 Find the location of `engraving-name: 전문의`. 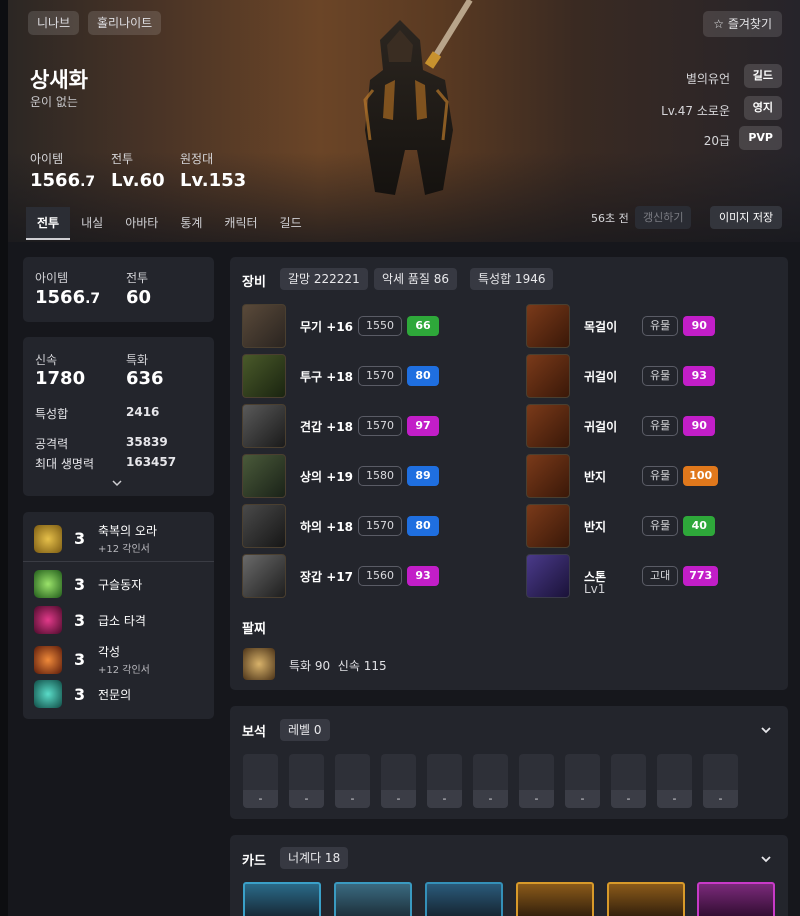

engraving-name: 전문의 is located at coordinates (115, 694).